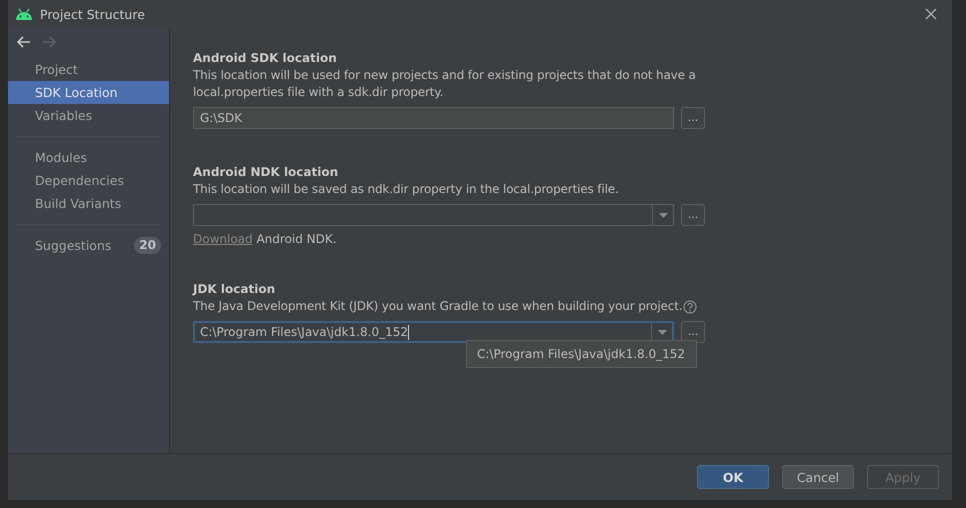 The width and height of the screenshot is (966, 508). Describe the element at coordinates (818, 477) in the screenshot. I see `dialog-button: Cancel` at that location.